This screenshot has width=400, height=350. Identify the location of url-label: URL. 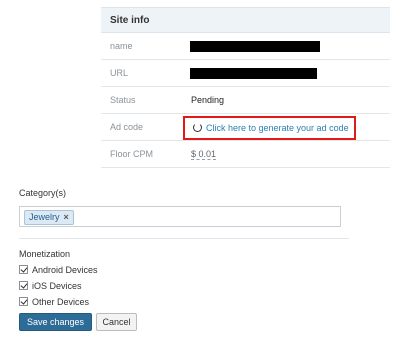
(119, 73).